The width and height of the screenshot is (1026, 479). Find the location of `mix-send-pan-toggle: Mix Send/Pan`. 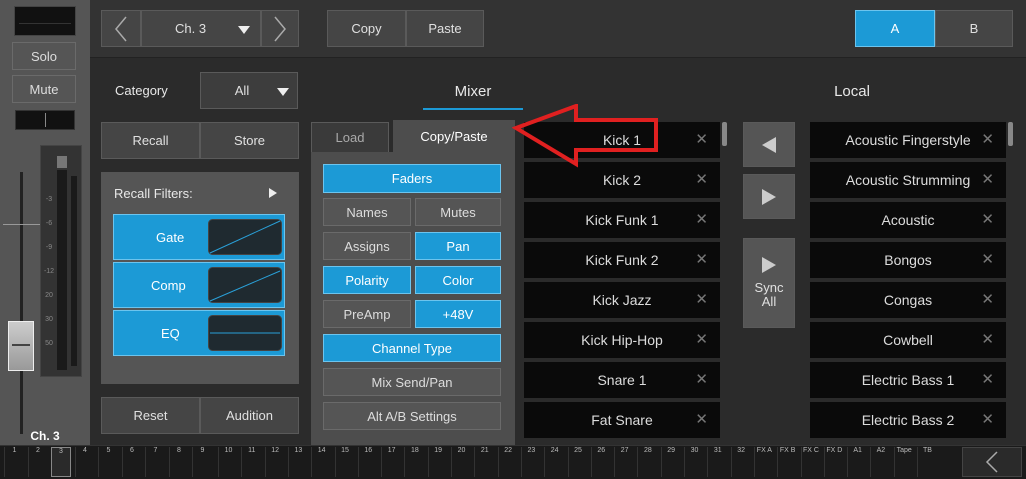

mix-send-pan-toggle: Mix Send/Pan is located at coordinates (412, 382).